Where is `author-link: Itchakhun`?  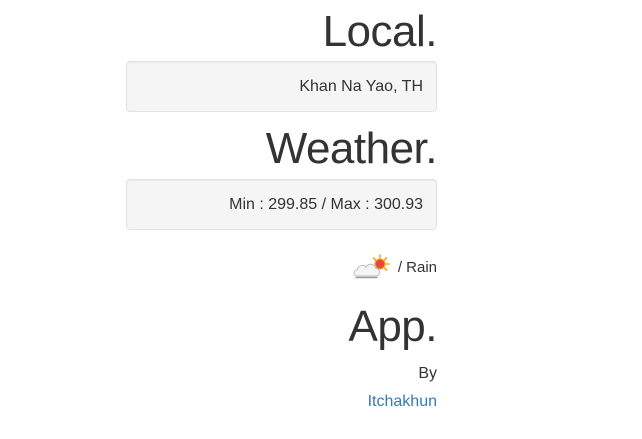
author-link: Itchakhun is located at coordinates (402, 402).